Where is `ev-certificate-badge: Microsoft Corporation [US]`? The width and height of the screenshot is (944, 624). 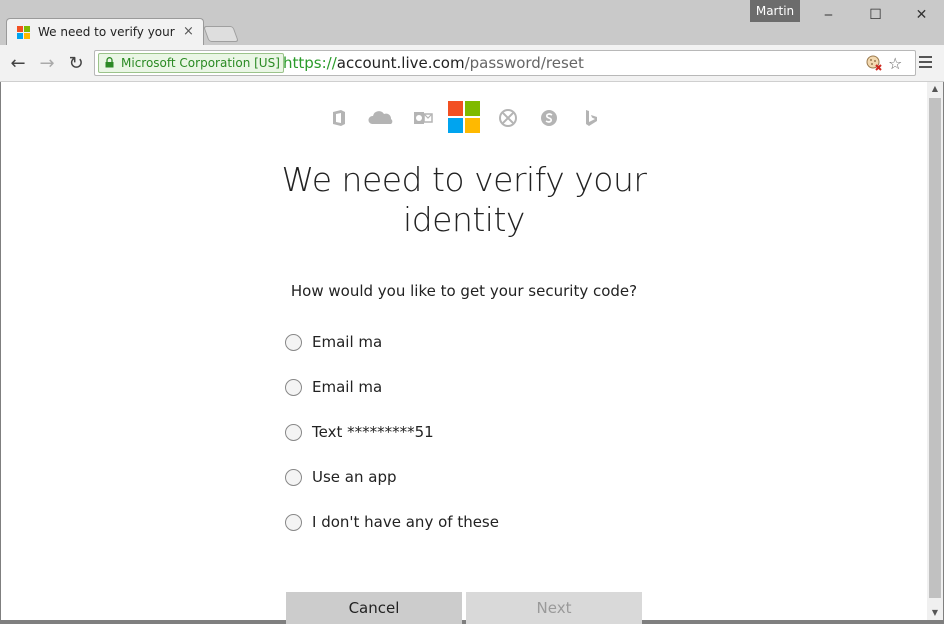 ev-certificate-badge: Microsoft Corporation [US] is located at coordinates (191, 63).